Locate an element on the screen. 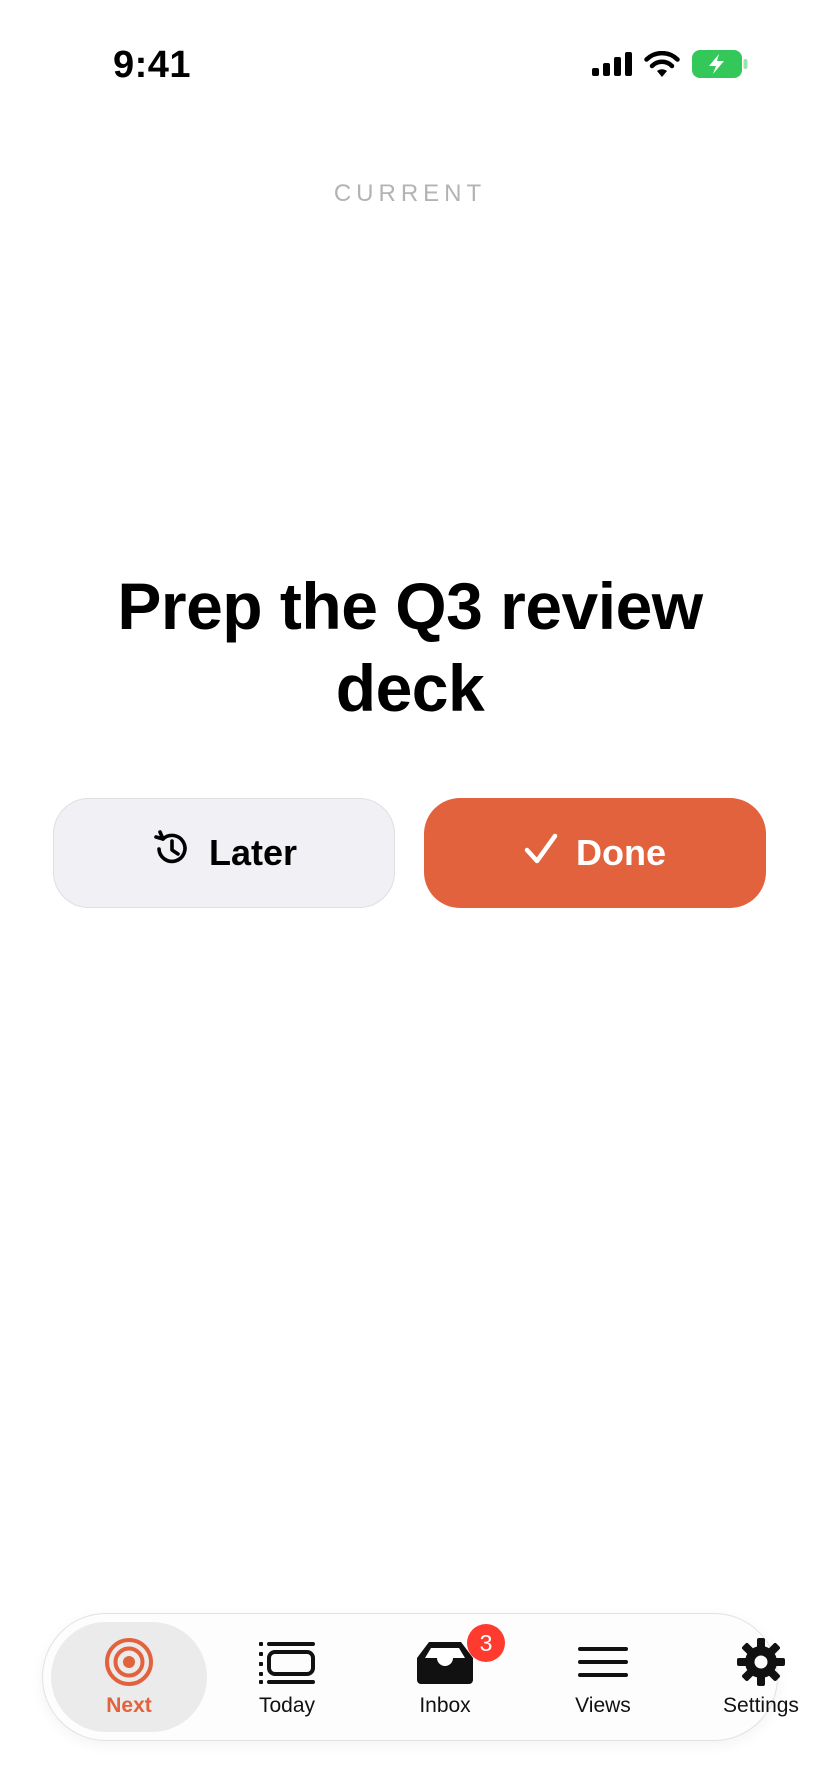  status-time: 9:41 is located at coordinates (152, 65).